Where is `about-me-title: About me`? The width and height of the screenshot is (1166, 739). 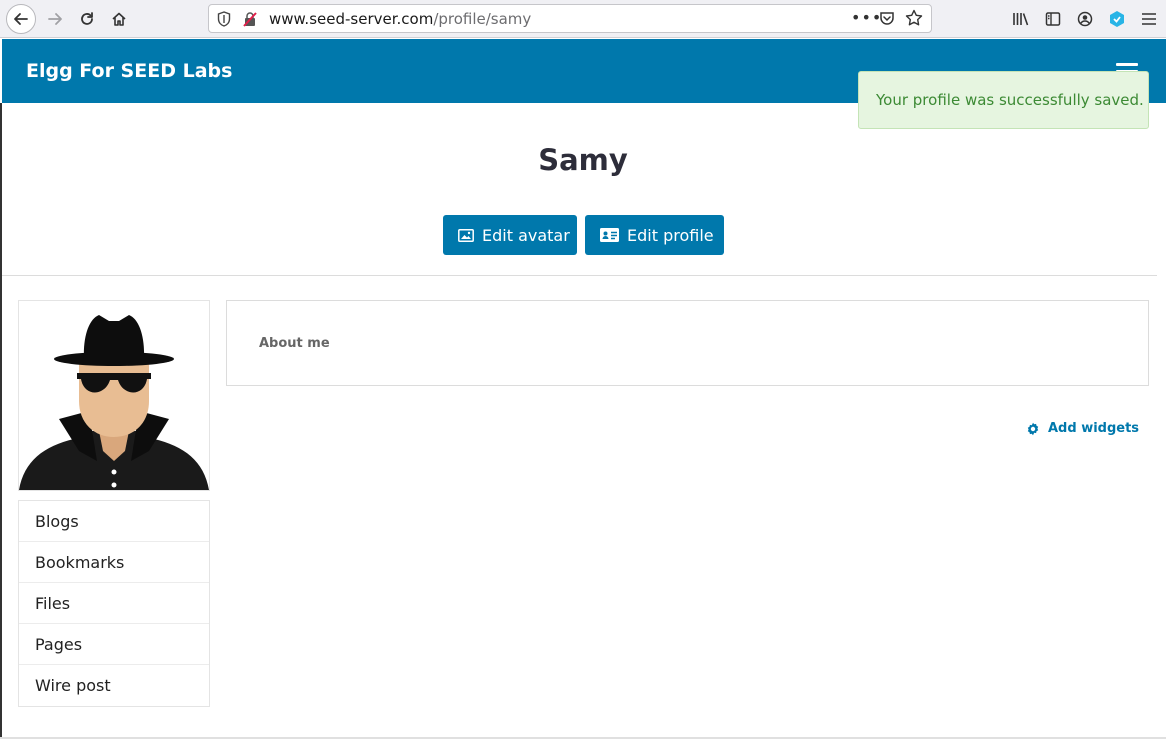
about-me-title: About me is located at coordinates (294, 343).